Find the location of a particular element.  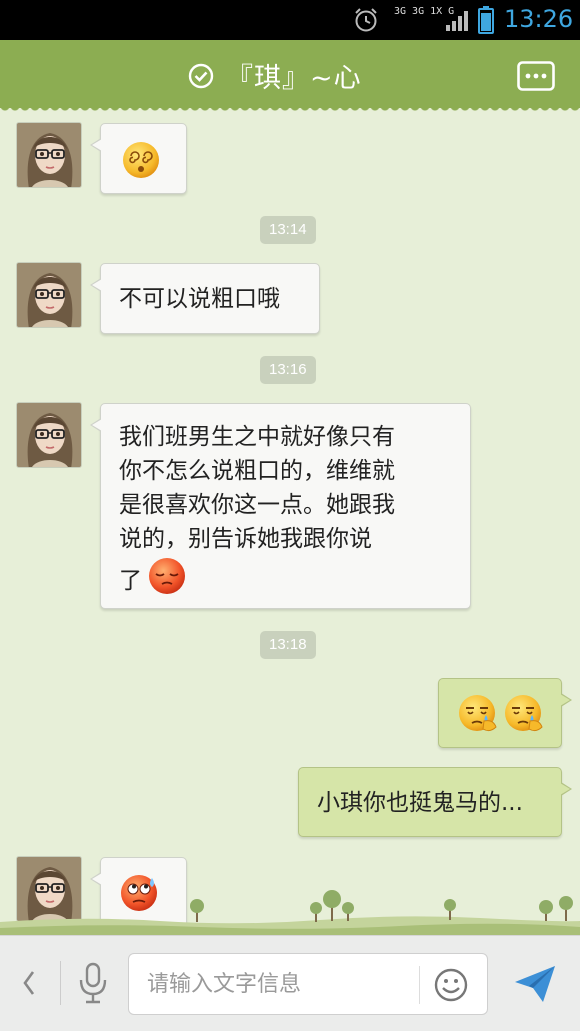

incoming-message-bubble is located at coordinates (138, 158).